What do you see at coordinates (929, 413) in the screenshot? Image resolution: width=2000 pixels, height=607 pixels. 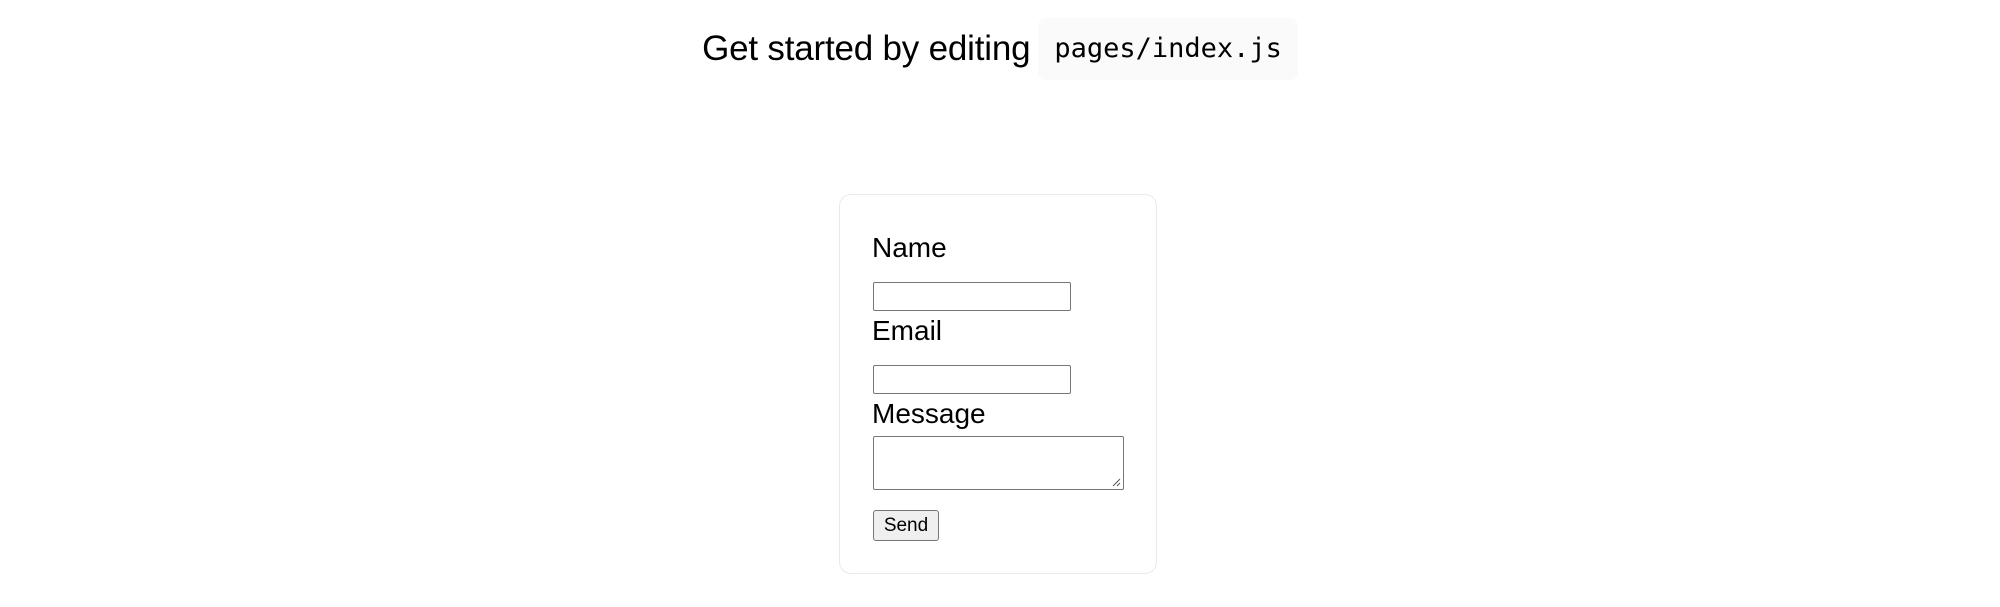 I see `message-label: Message` at bounding box center [929, 413].